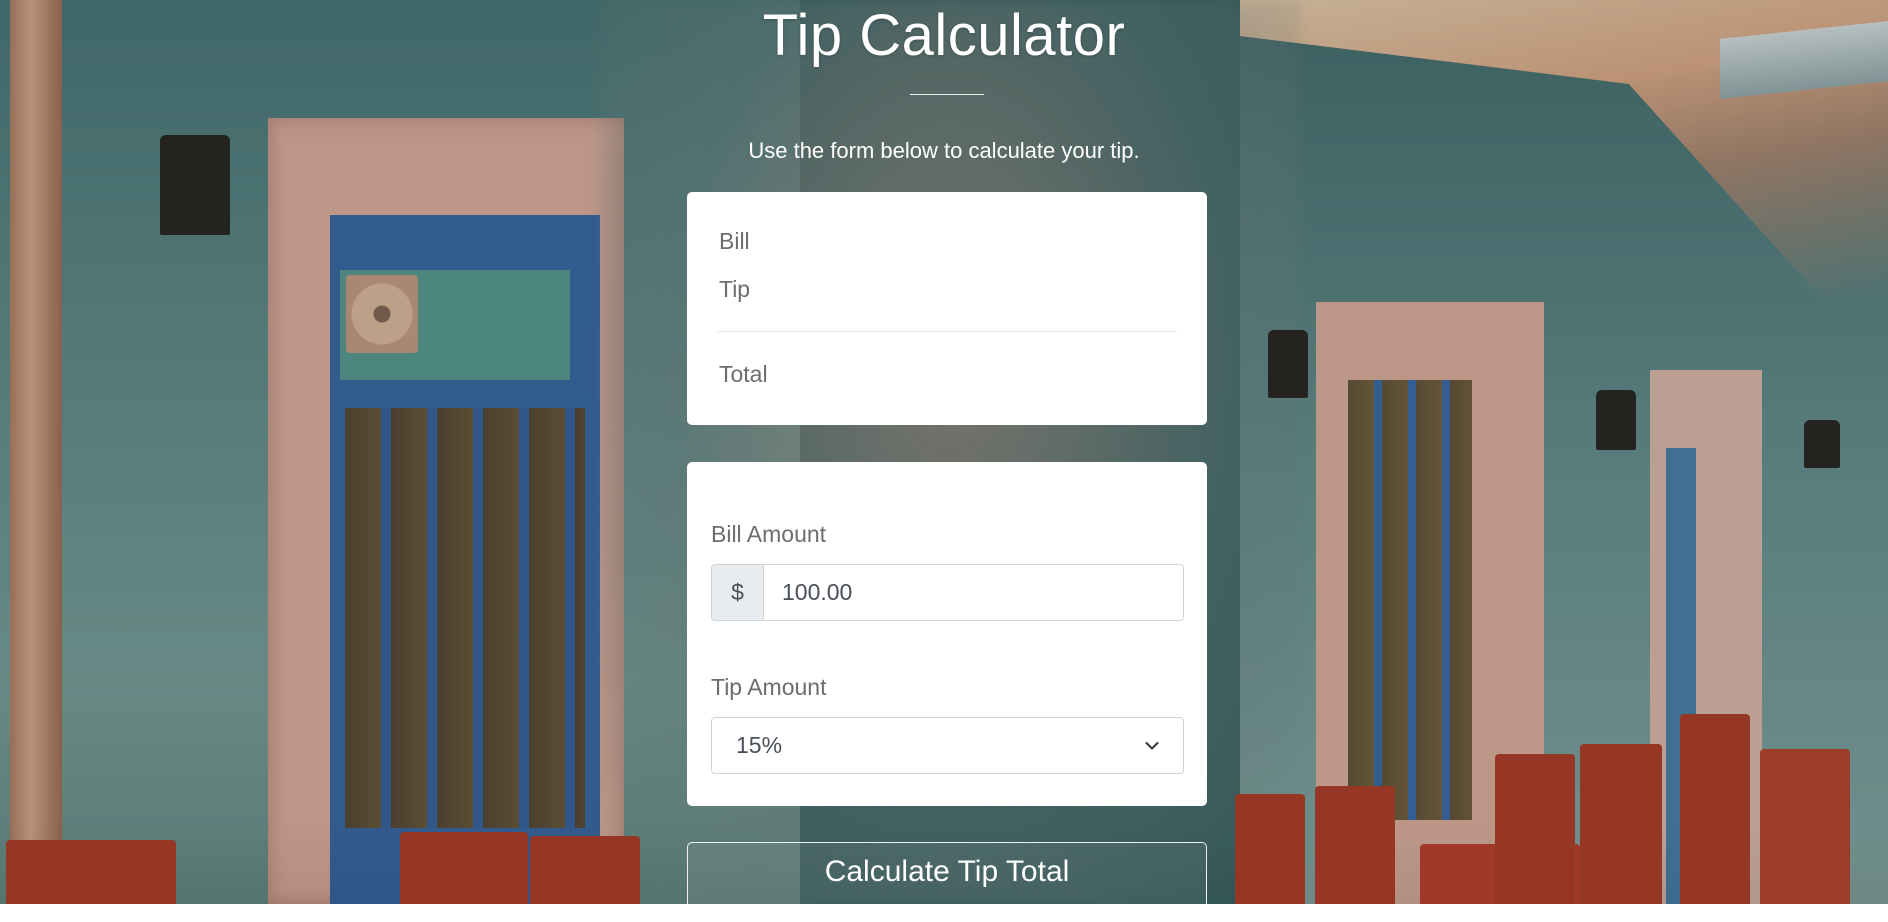  Describe the element at coordinates (947, 745) in the screenshot. I see `tip-amount-select: 15%` at that location.